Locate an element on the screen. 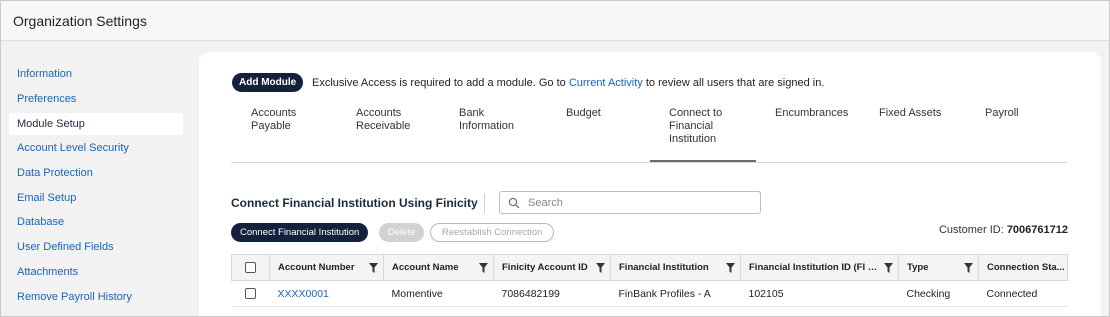 Image resolution: width=1110 pixels, height=317 pixels. select-all-cell is located at coordinates (250, 267).